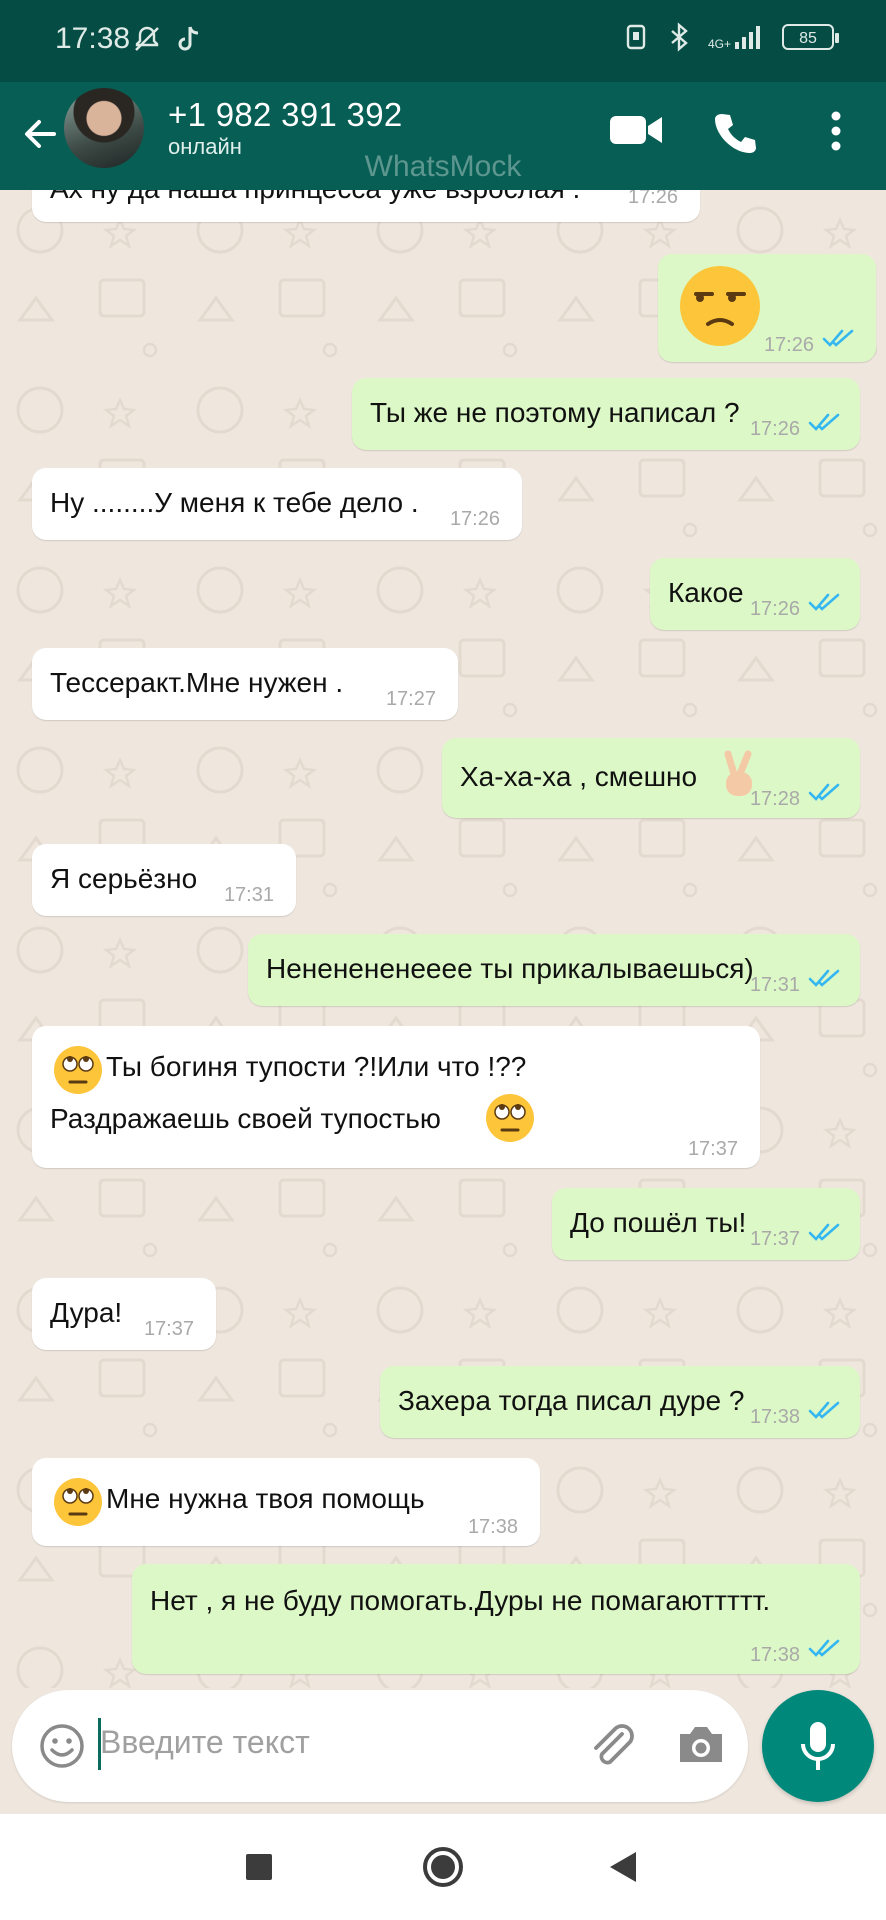  What do you see at coordinates (62, 1746) in the screenshot?
I see `emoji-icon` at bounding box center [62, 1746].